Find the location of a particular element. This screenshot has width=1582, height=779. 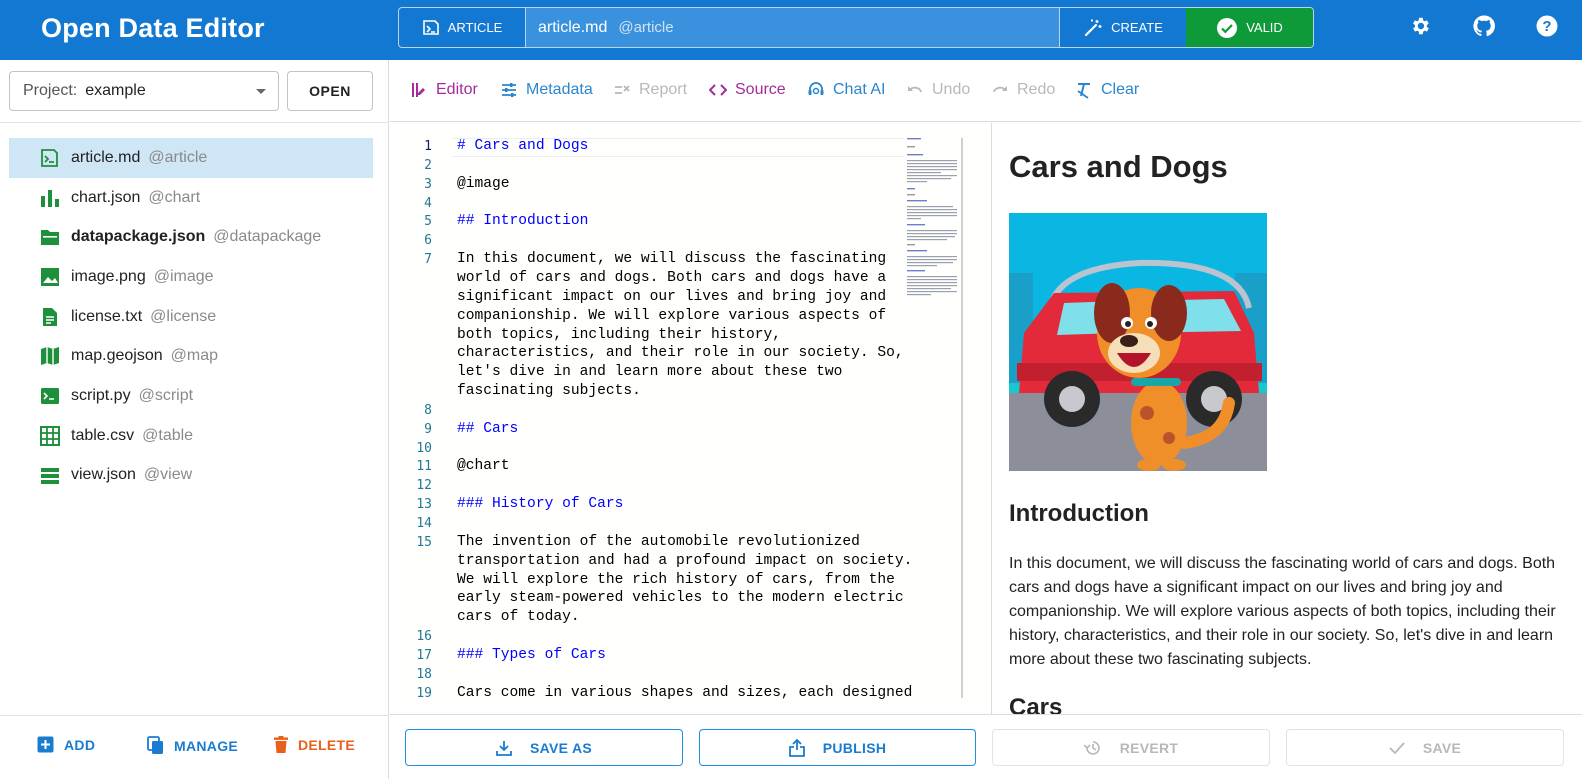

article-image is located at coordinates (1138, 342).